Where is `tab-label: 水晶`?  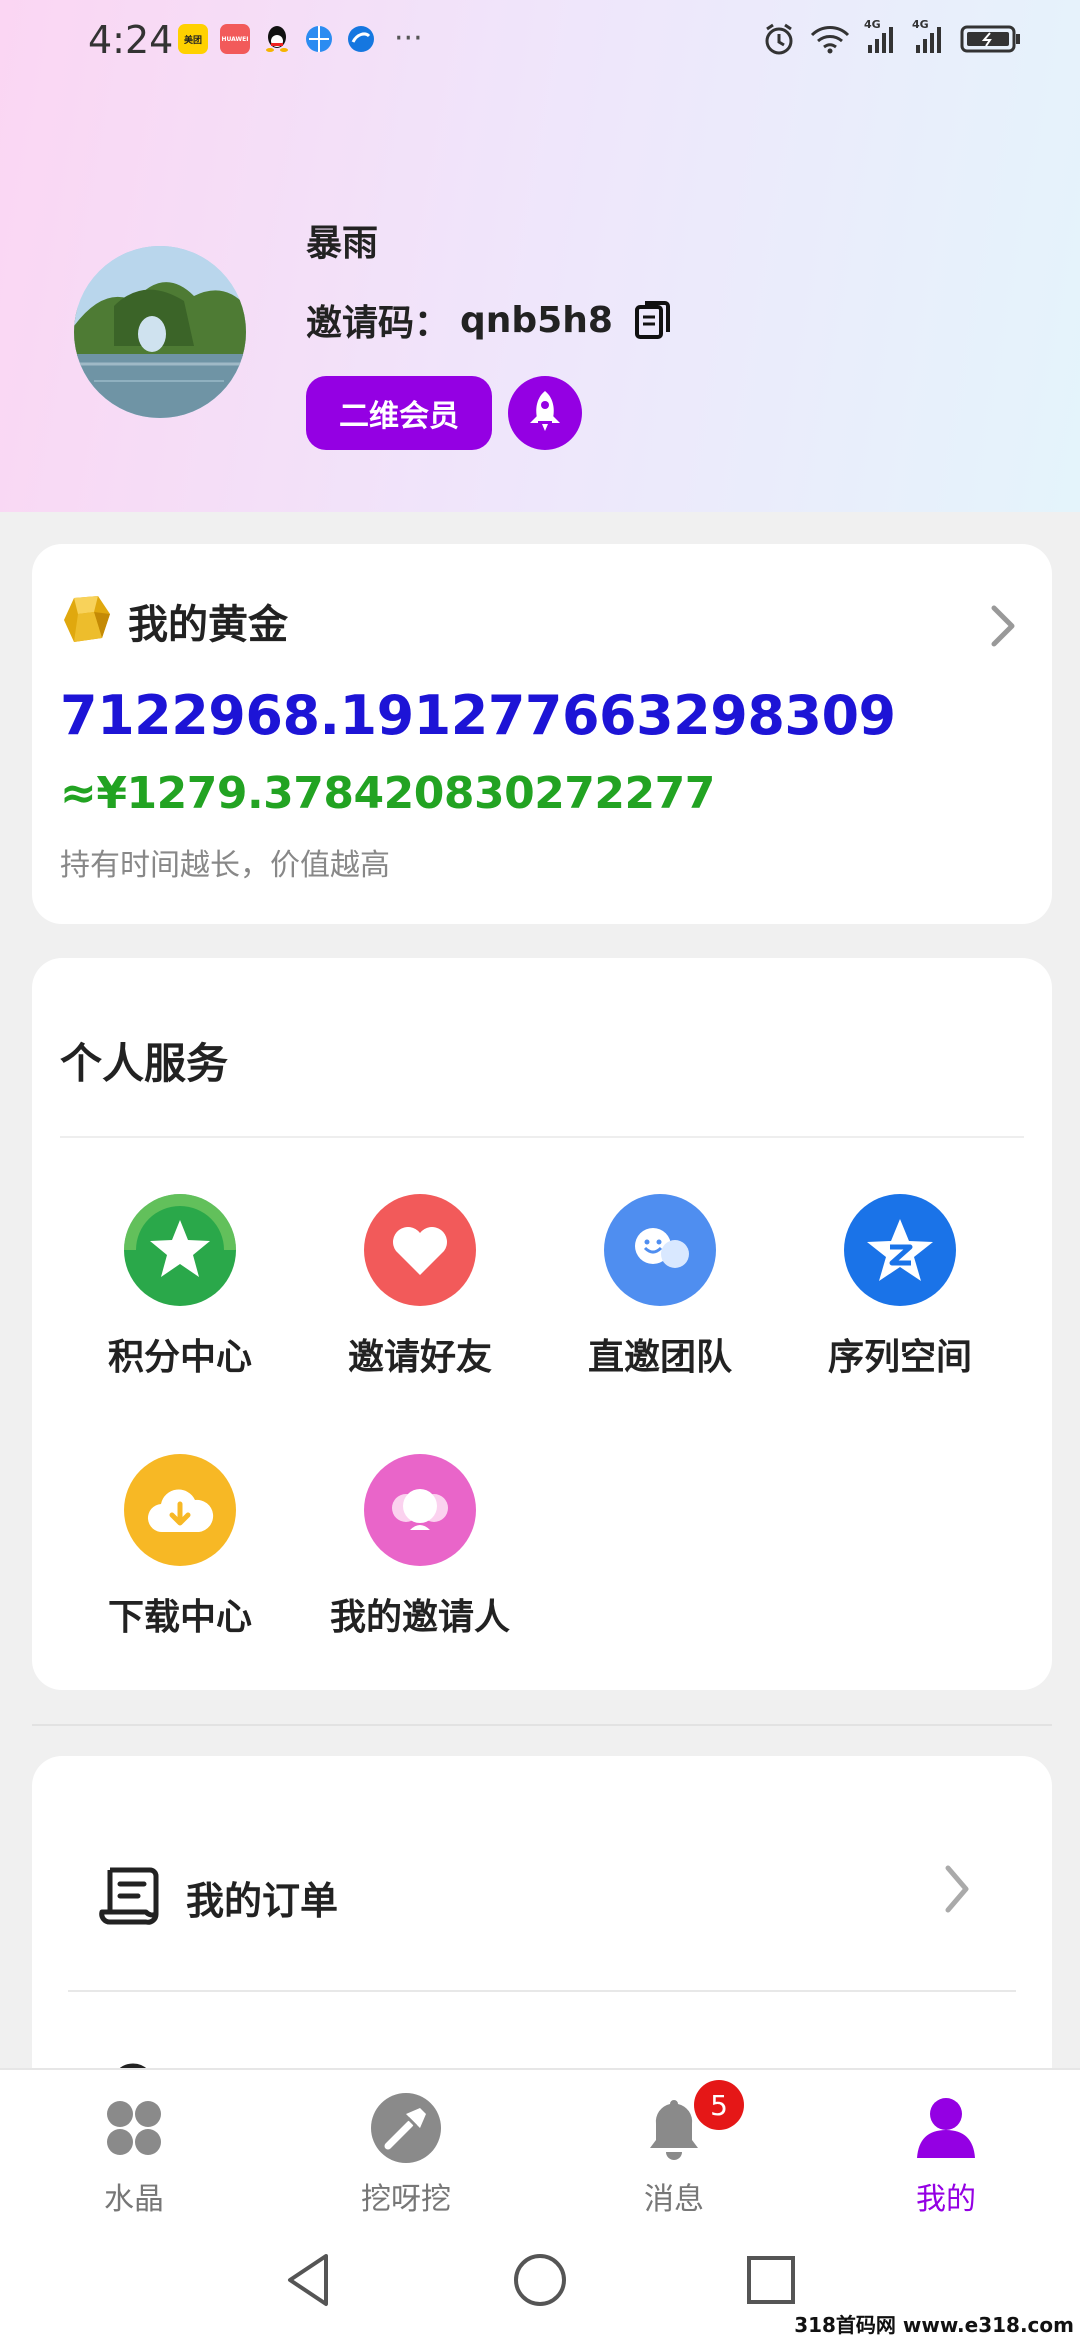
tab-label: 水晶 is located at coordinates (134, 2199).